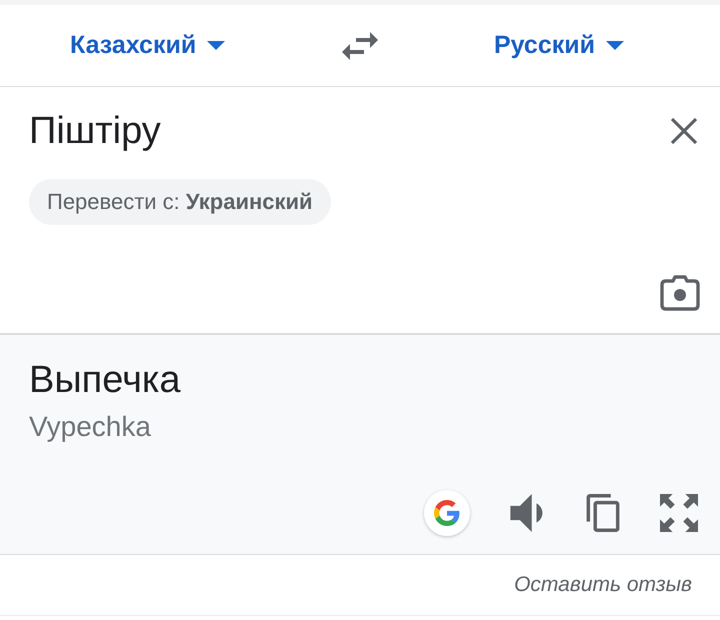 The width and height of the screenshot is (720, 620). Describe the element at coordinates (447, 513) in the screenshot. I see `google-logo-icon` at that location.